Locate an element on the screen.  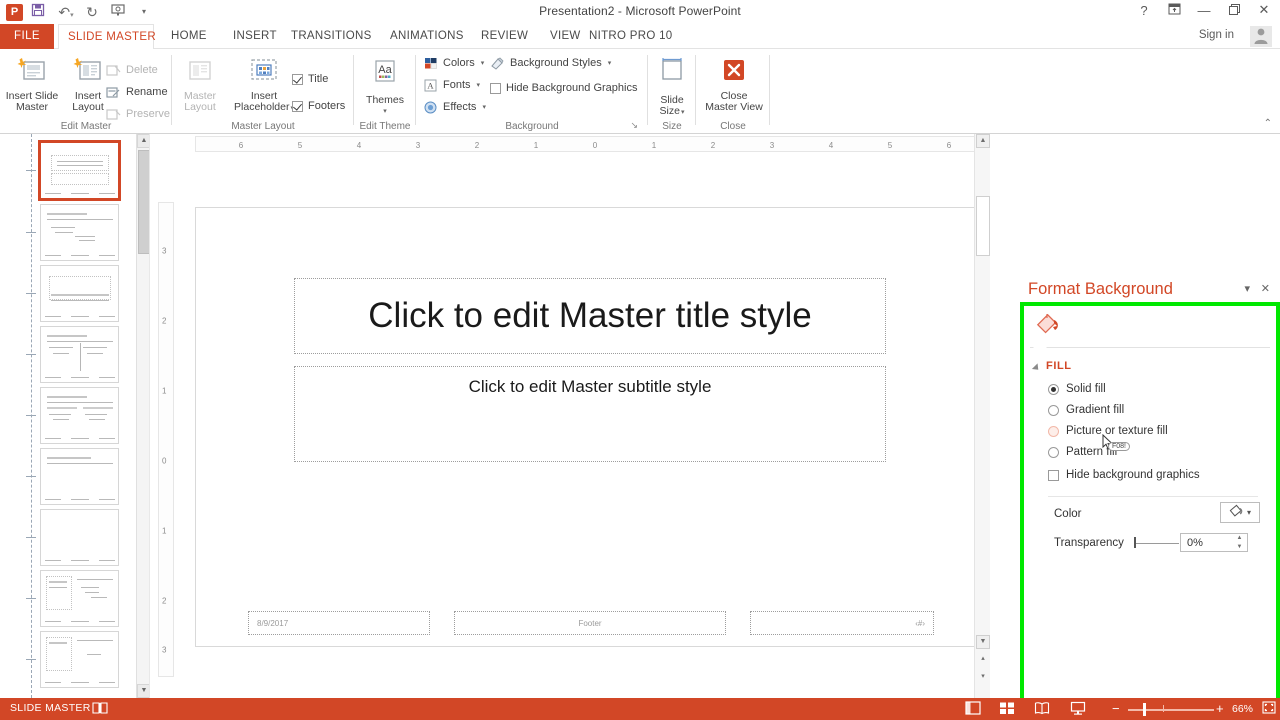
gradient-fill-label: Gradient fill is located at coordinates (1095, 410).